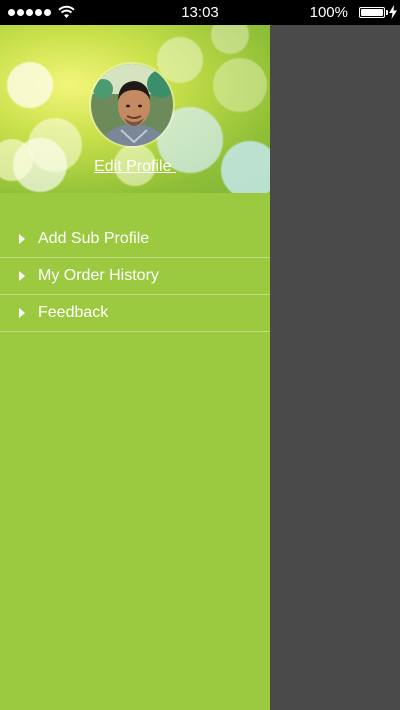  I want to click on menu-item-my-order-history: My Order History, so click(135, 276).